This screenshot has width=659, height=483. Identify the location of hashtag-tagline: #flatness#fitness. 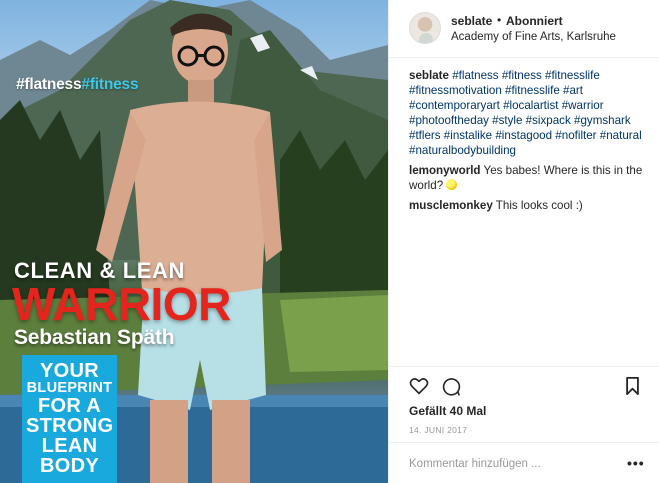
(77, 85).